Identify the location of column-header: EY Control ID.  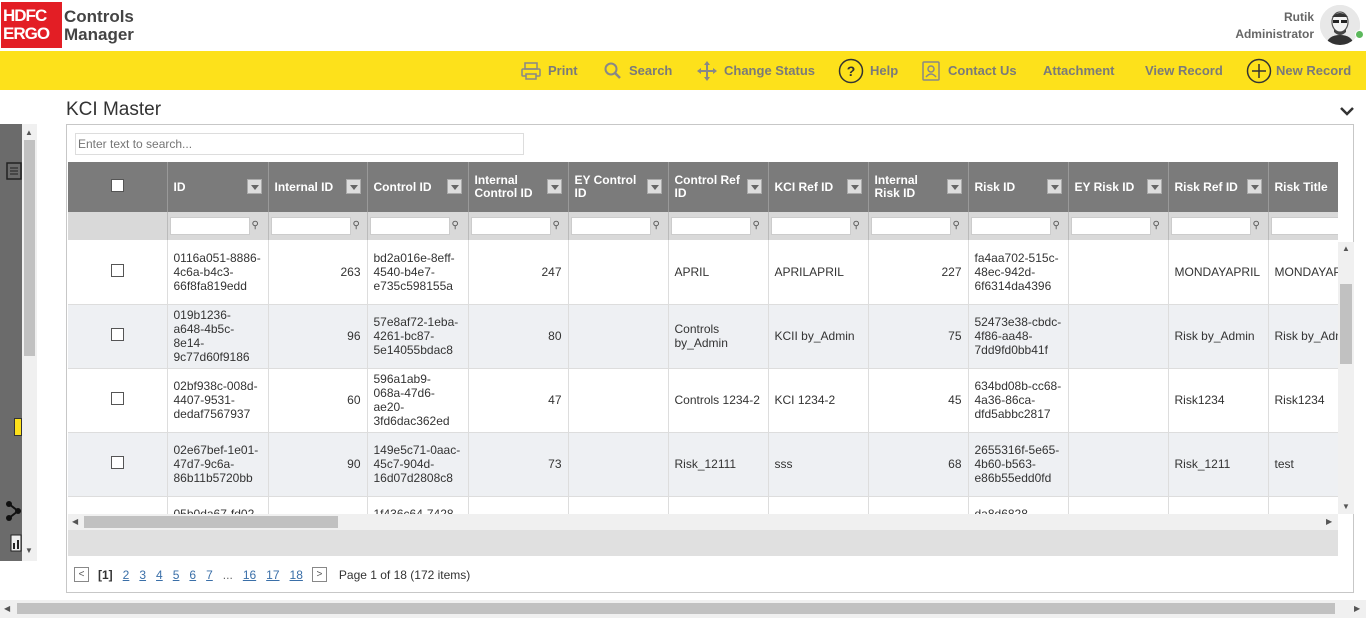
(618, 187).